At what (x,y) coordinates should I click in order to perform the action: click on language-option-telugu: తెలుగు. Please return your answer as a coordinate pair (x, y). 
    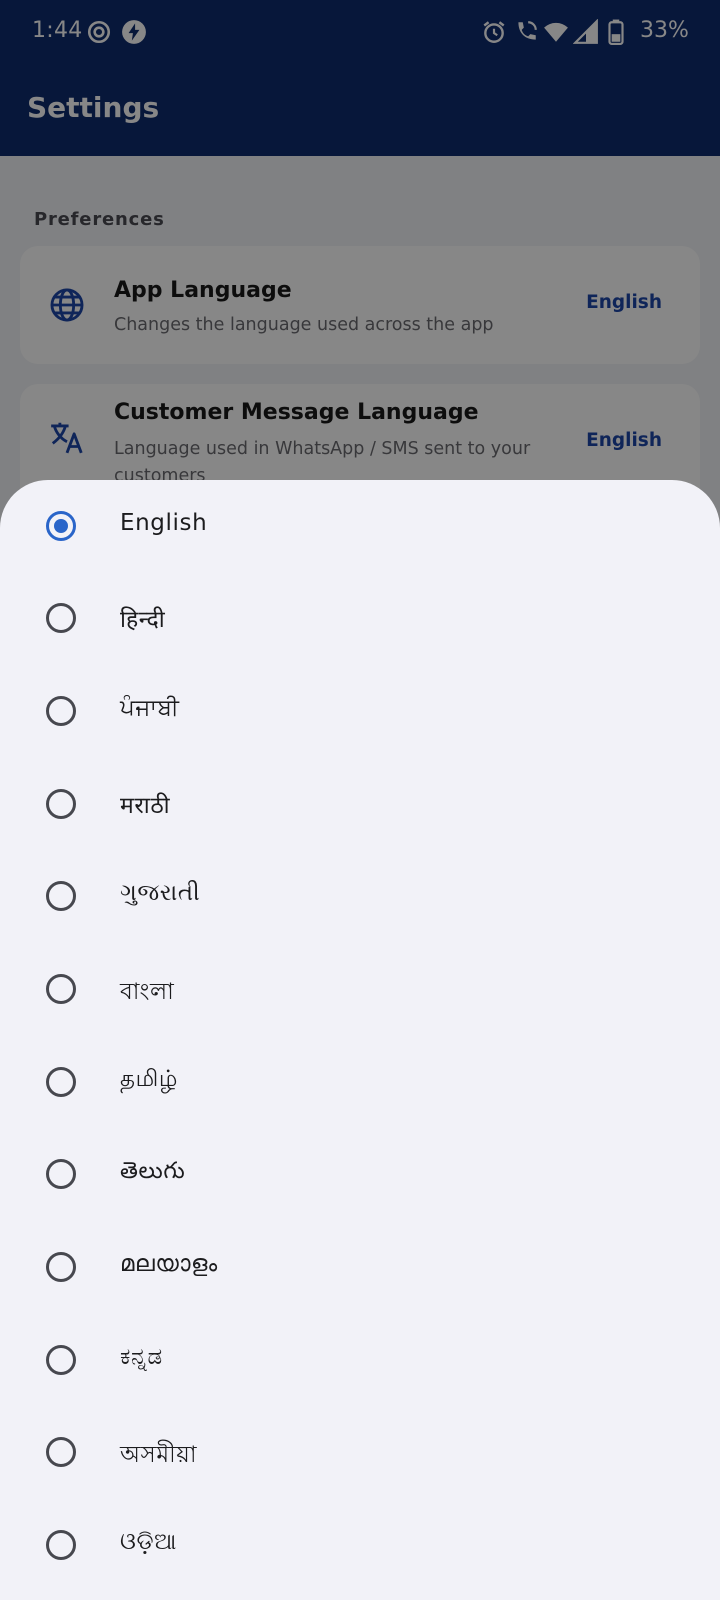
    Looking at the image, I should click on (360, 1174).